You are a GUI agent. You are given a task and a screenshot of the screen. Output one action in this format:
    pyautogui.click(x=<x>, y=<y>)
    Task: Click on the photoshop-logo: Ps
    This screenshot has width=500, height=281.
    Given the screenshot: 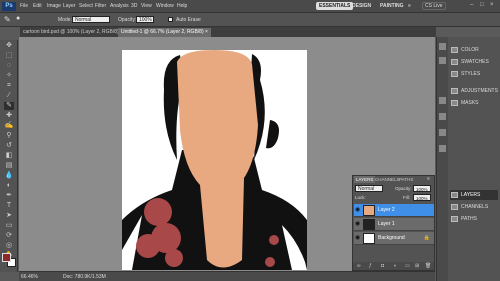 What is the action you would take?
    pyautogui.click(x=9, y=6)
    